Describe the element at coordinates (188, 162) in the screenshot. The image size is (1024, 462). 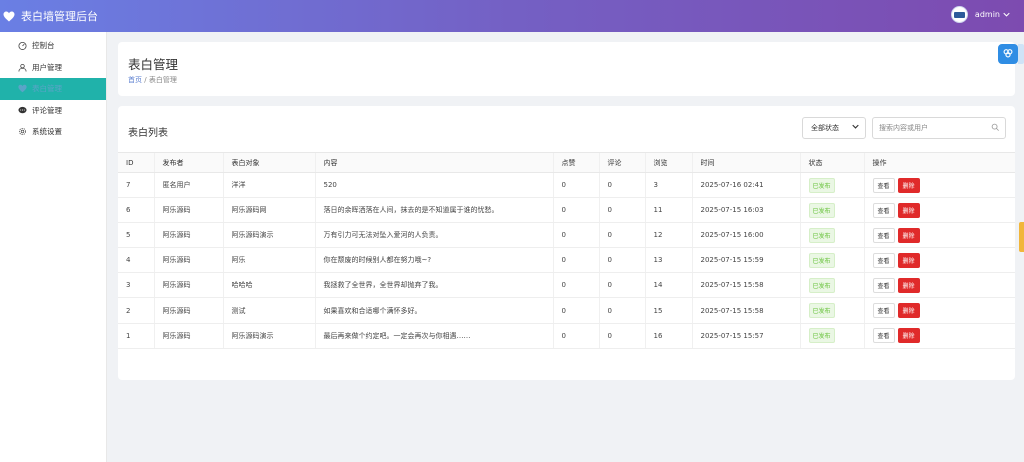
I see `column-header-publisher: 发布者` at that location.